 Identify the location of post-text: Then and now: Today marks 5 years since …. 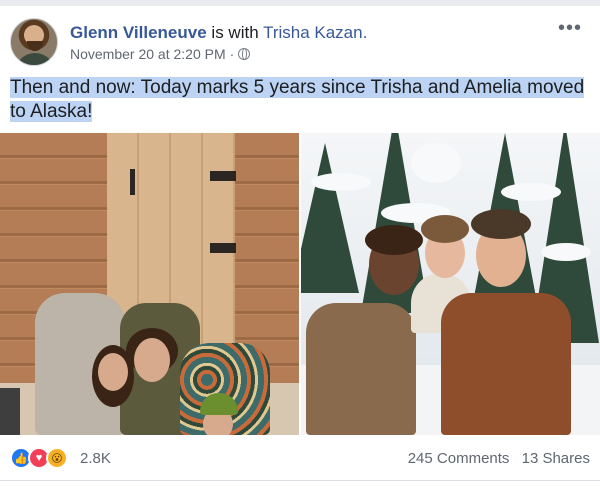
(300, 100).